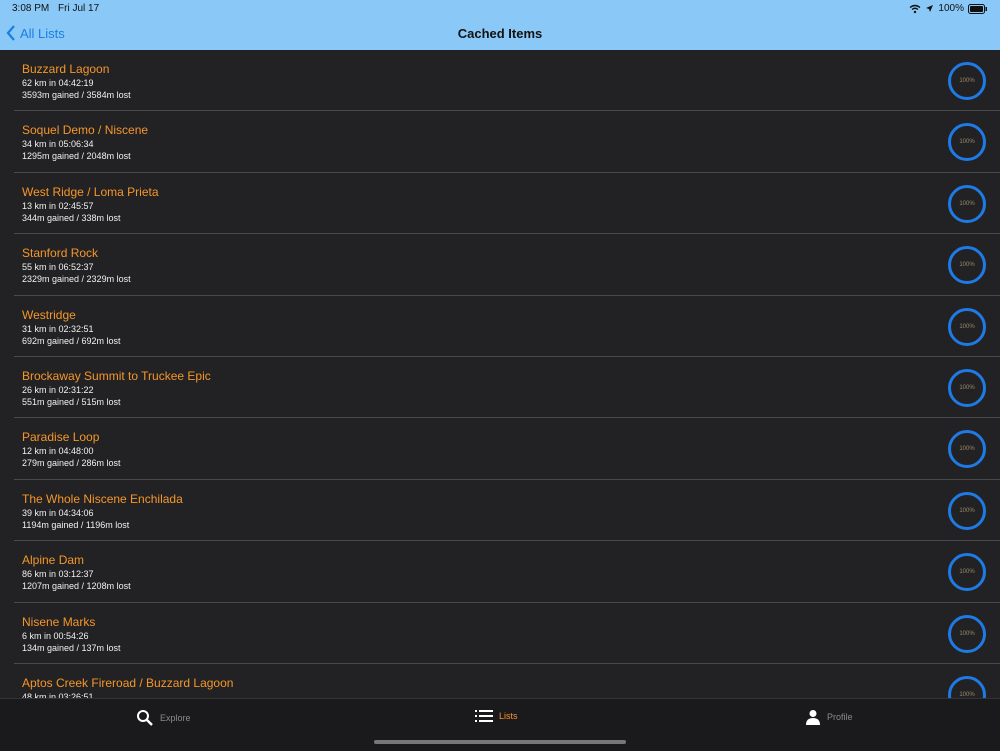 This screenshot has height=751, width=1000. What do you see at coordinates (58, 512) in the screenshot?
I see `item-distance-time: 39 km in 04:34:06` at bounding box center [58, 512].